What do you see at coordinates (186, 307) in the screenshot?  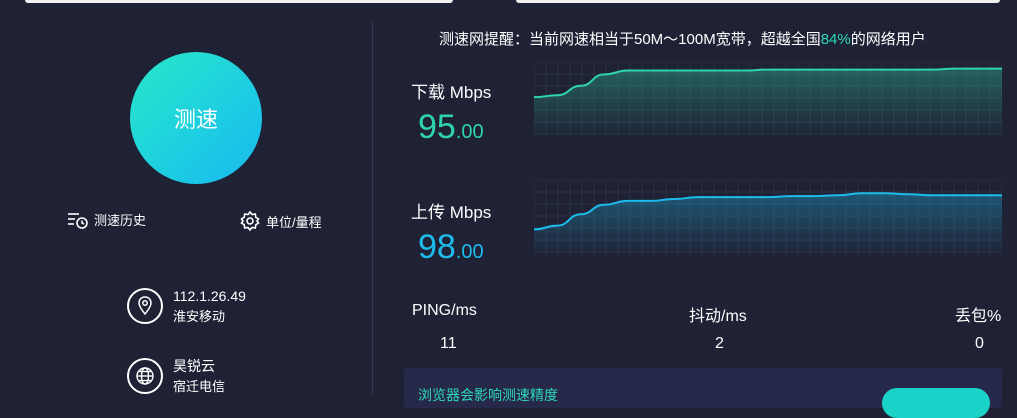 I see `client-info: 112.1.26.49 淮安移动` at bounding box center [186, 307].